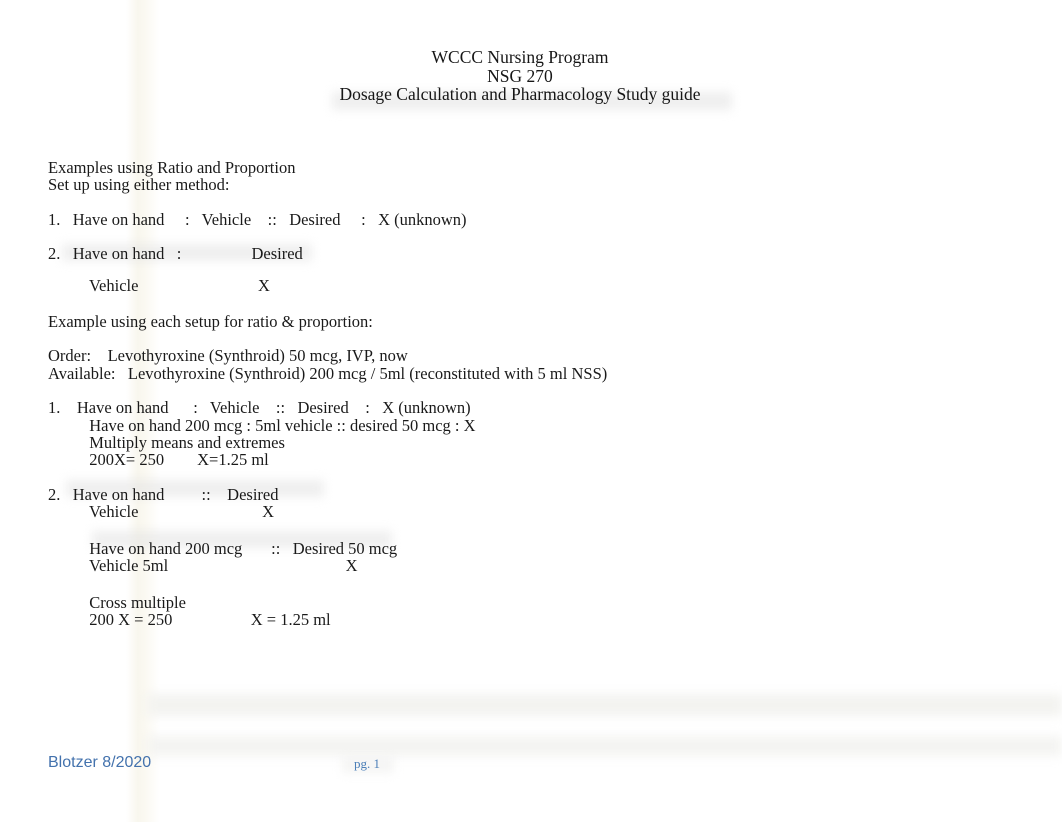  What do you see at coordinates (223, 548) in the screenshot?
I see `worked-example-2-substitution-numerator: Have on hand 200 mcg :: Desired 50 mcg` at bounding box center [223, 548].